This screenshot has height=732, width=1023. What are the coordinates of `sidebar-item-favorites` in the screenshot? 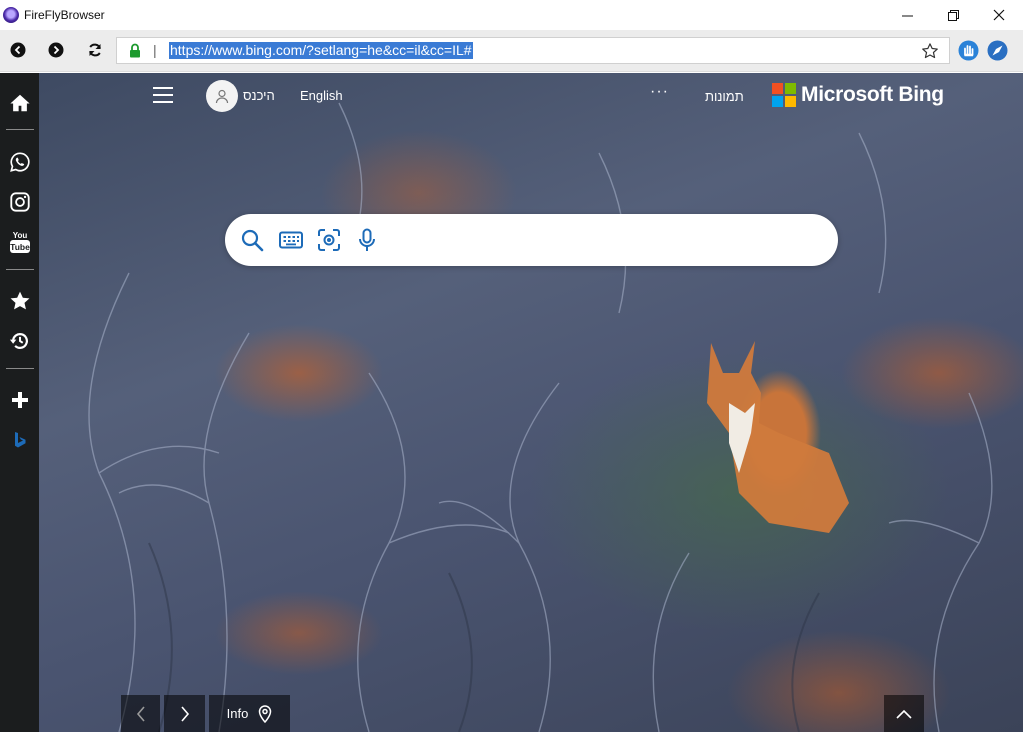 It's located at (19, 301).